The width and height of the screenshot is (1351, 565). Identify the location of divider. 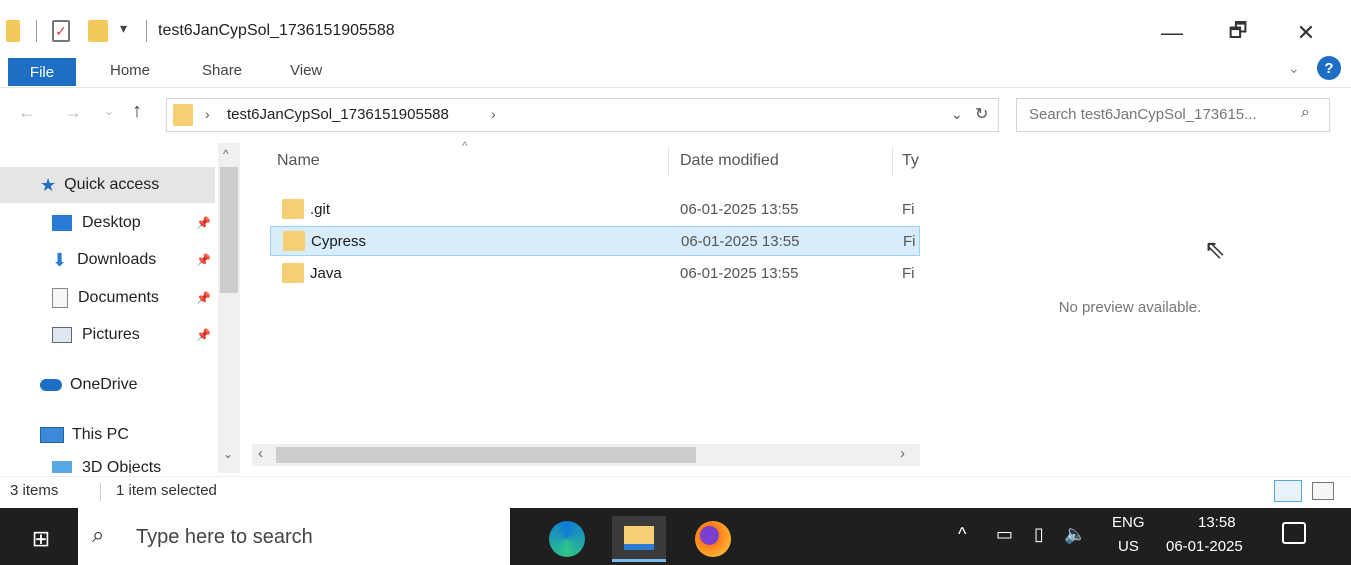
(100, 492).